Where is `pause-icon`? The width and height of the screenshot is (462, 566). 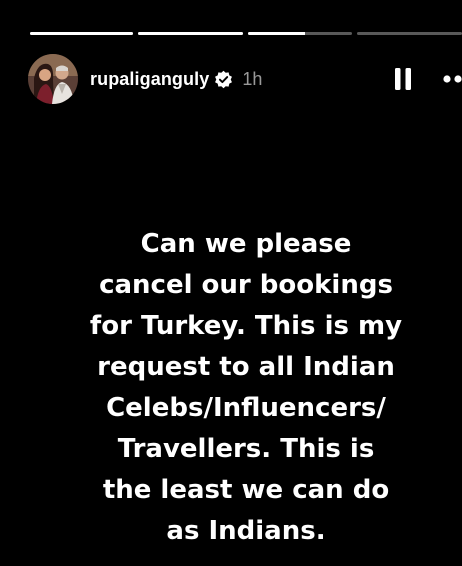 pause-icon is located at coordinates (403, 79).